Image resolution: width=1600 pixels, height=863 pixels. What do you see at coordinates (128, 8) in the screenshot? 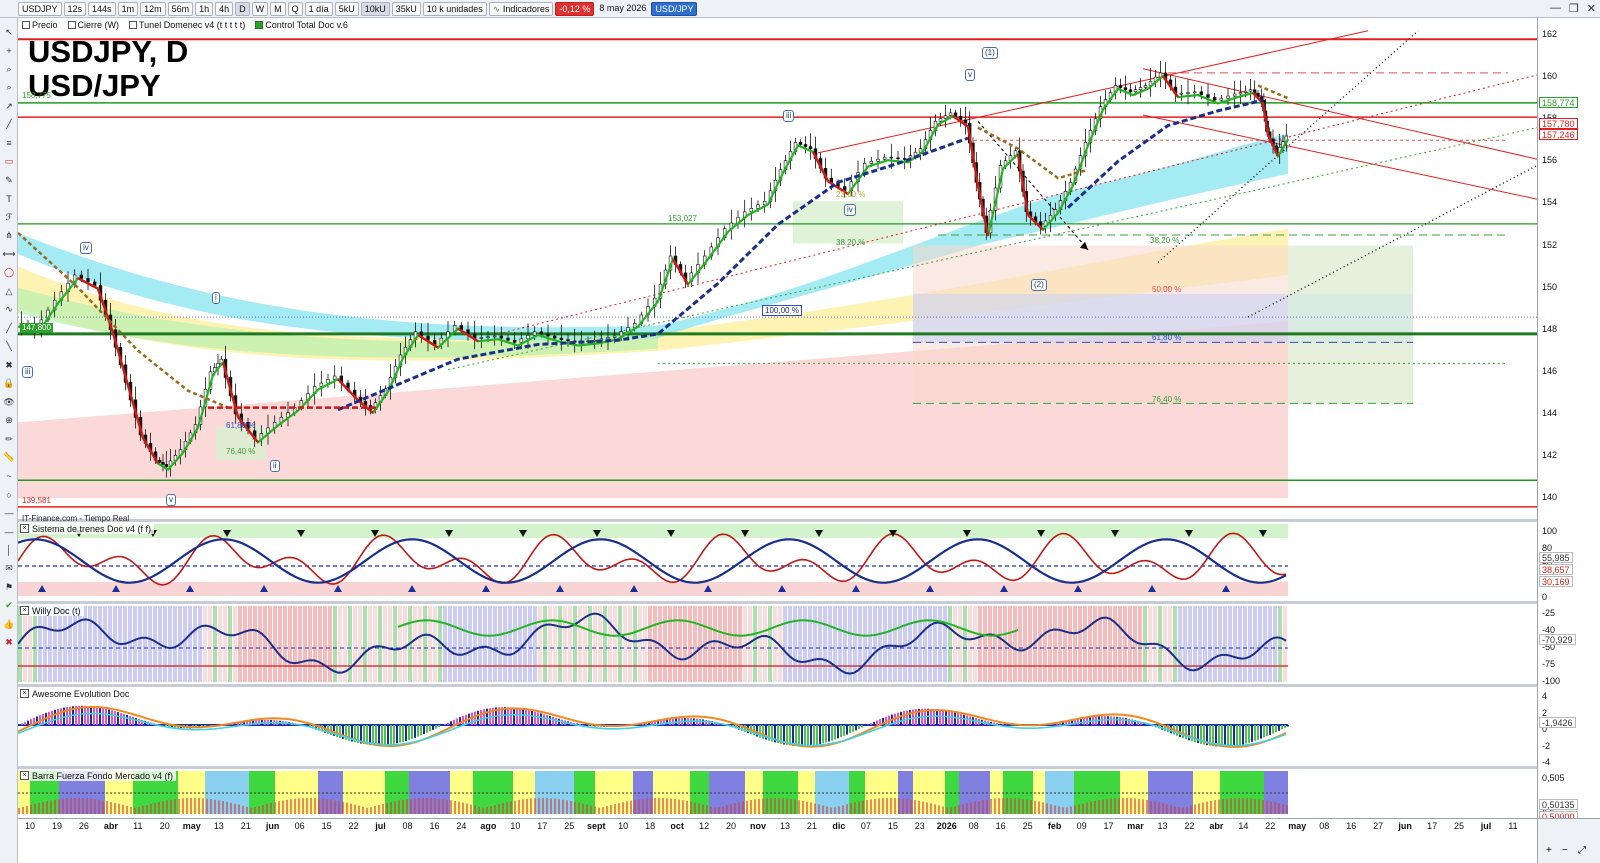
I see `interval-button-1m: 1m` at bounding box center [128, 8].